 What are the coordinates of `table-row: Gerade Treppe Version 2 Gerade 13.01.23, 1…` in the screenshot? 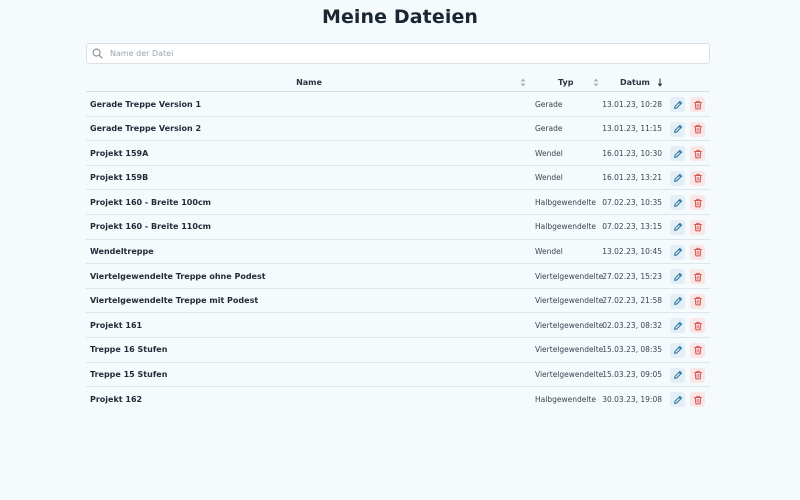 It's located at (398, 129).